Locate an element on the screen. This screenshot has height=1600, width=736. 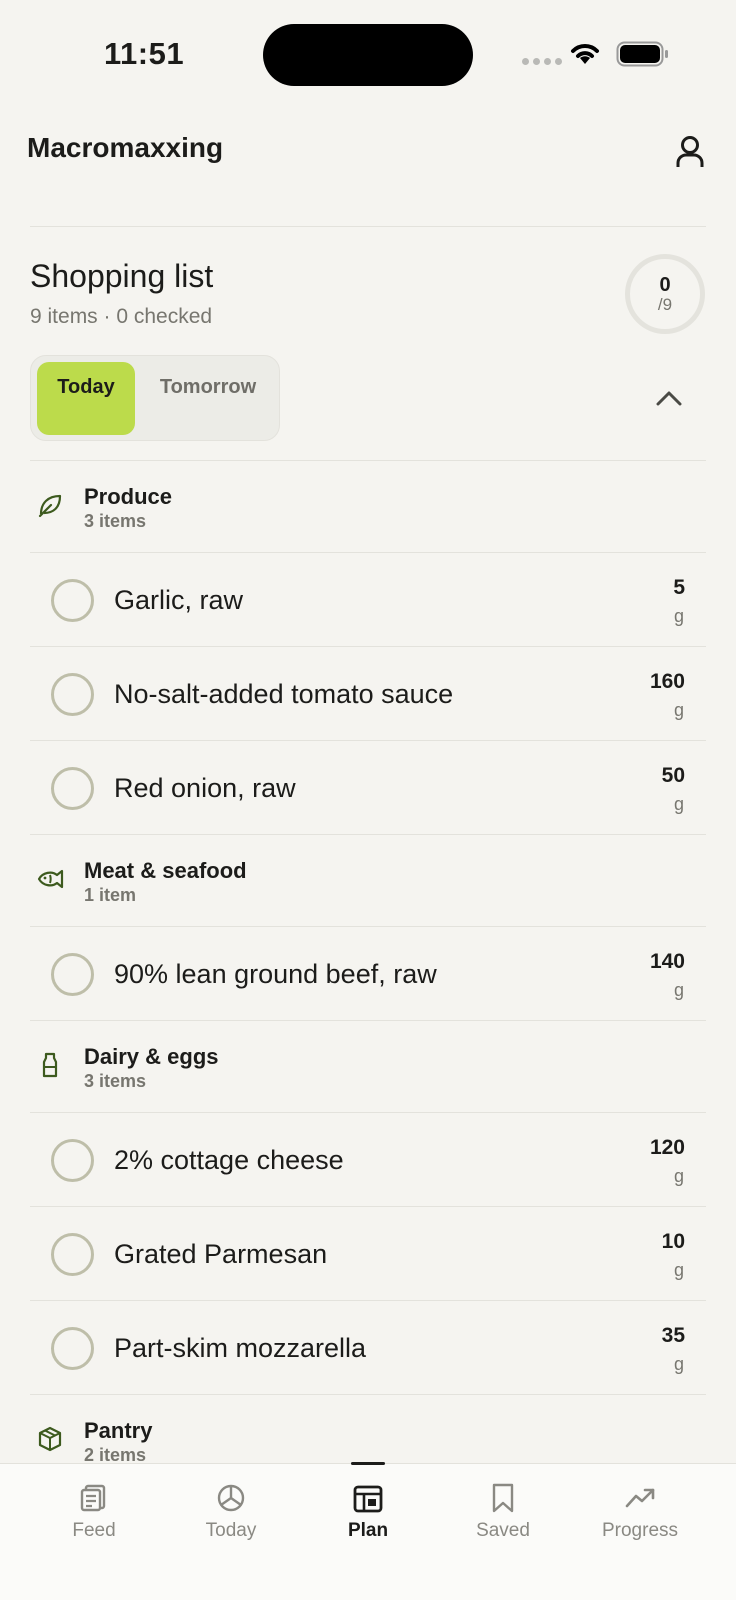
app-header: Macromaxxing is located at coordinates (368, 160).